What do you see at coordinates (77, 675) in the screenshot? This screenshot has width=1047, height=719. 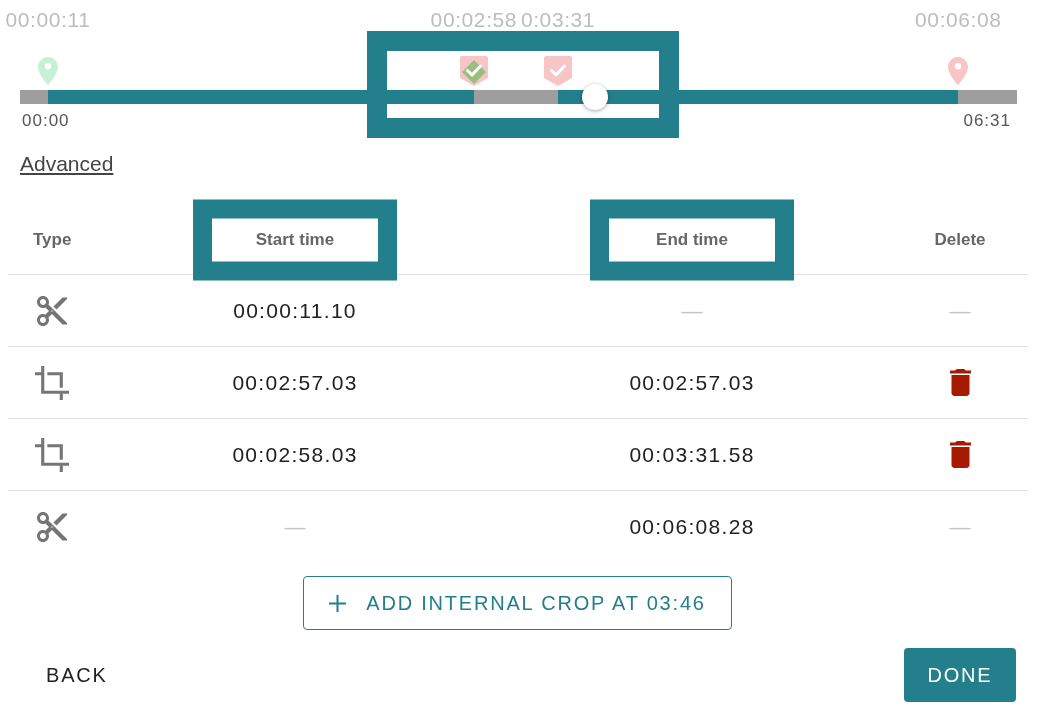 I see `back-button: BACK` at bounding box center [77, 675].